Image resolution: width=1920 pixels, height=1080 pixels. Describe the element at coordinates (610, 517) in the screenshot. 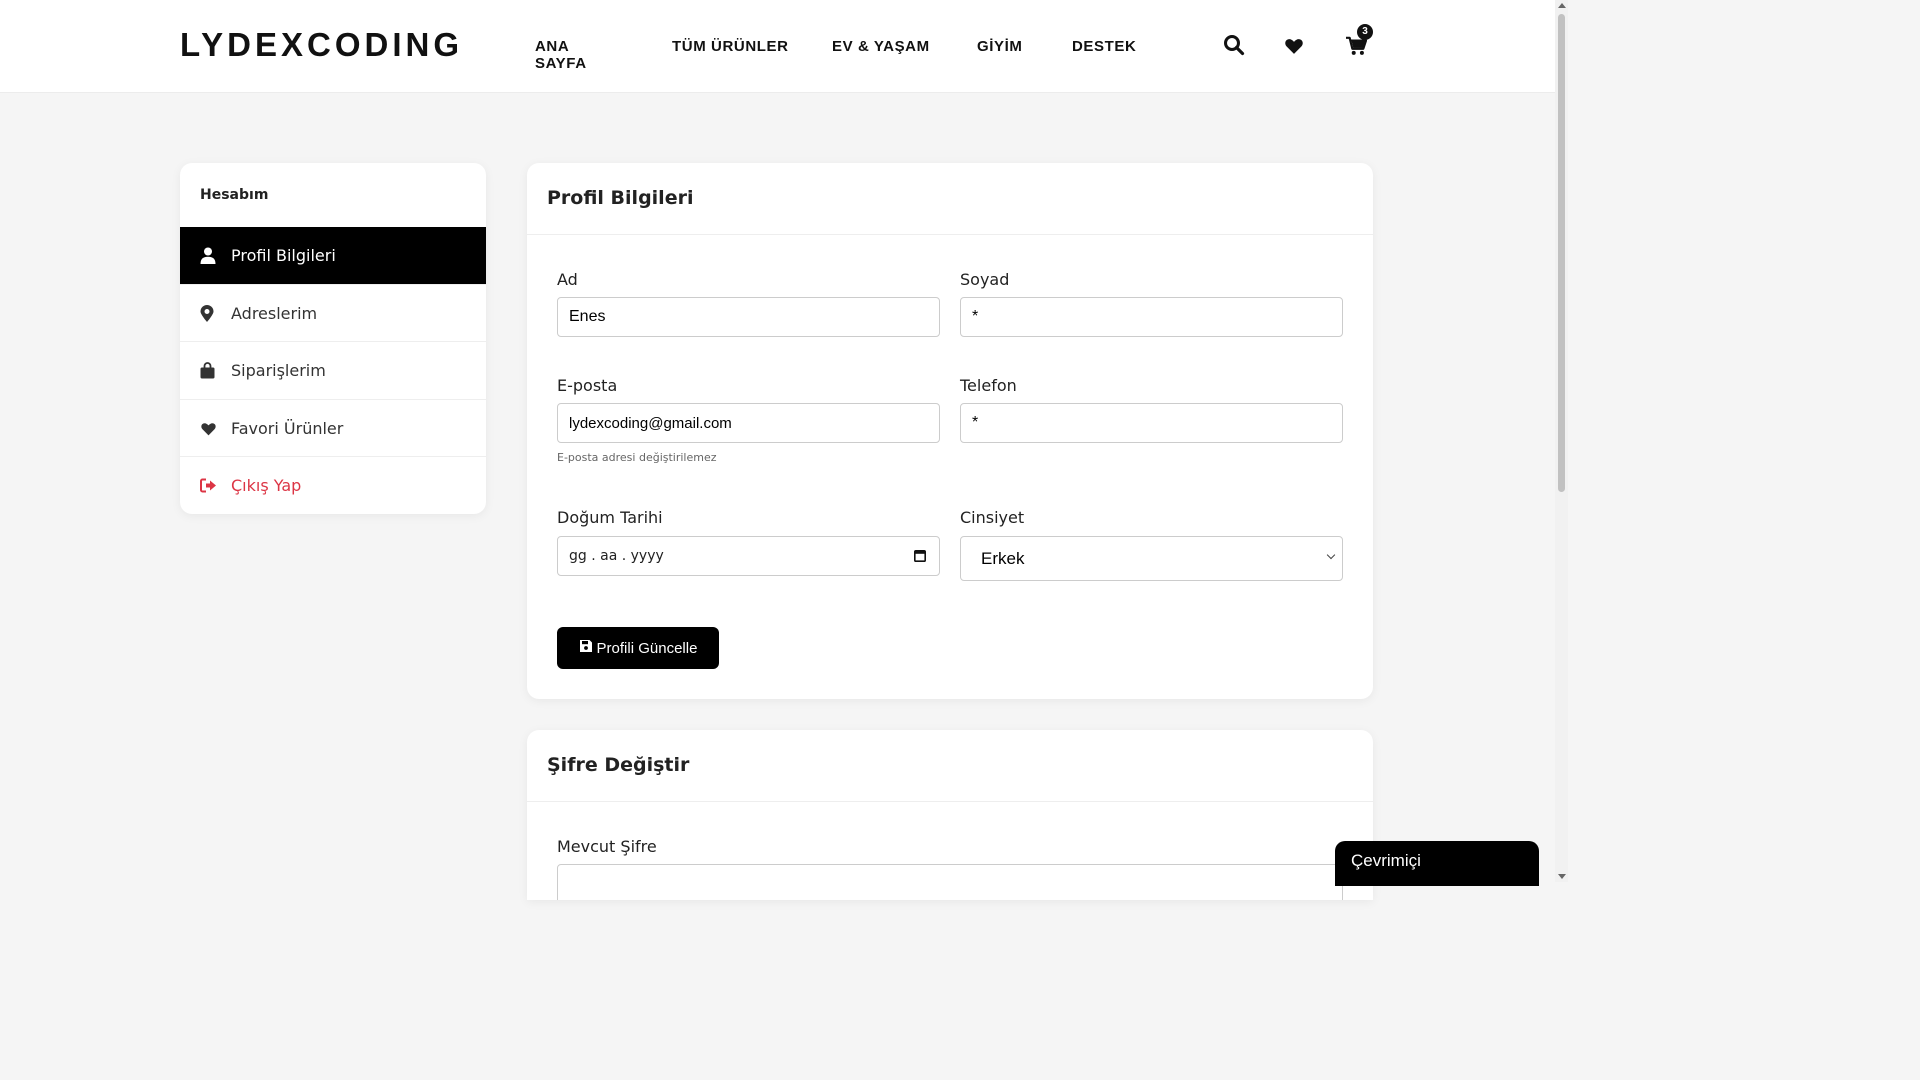

I see `birth-date-label: Doğum Tarihi` at that location.